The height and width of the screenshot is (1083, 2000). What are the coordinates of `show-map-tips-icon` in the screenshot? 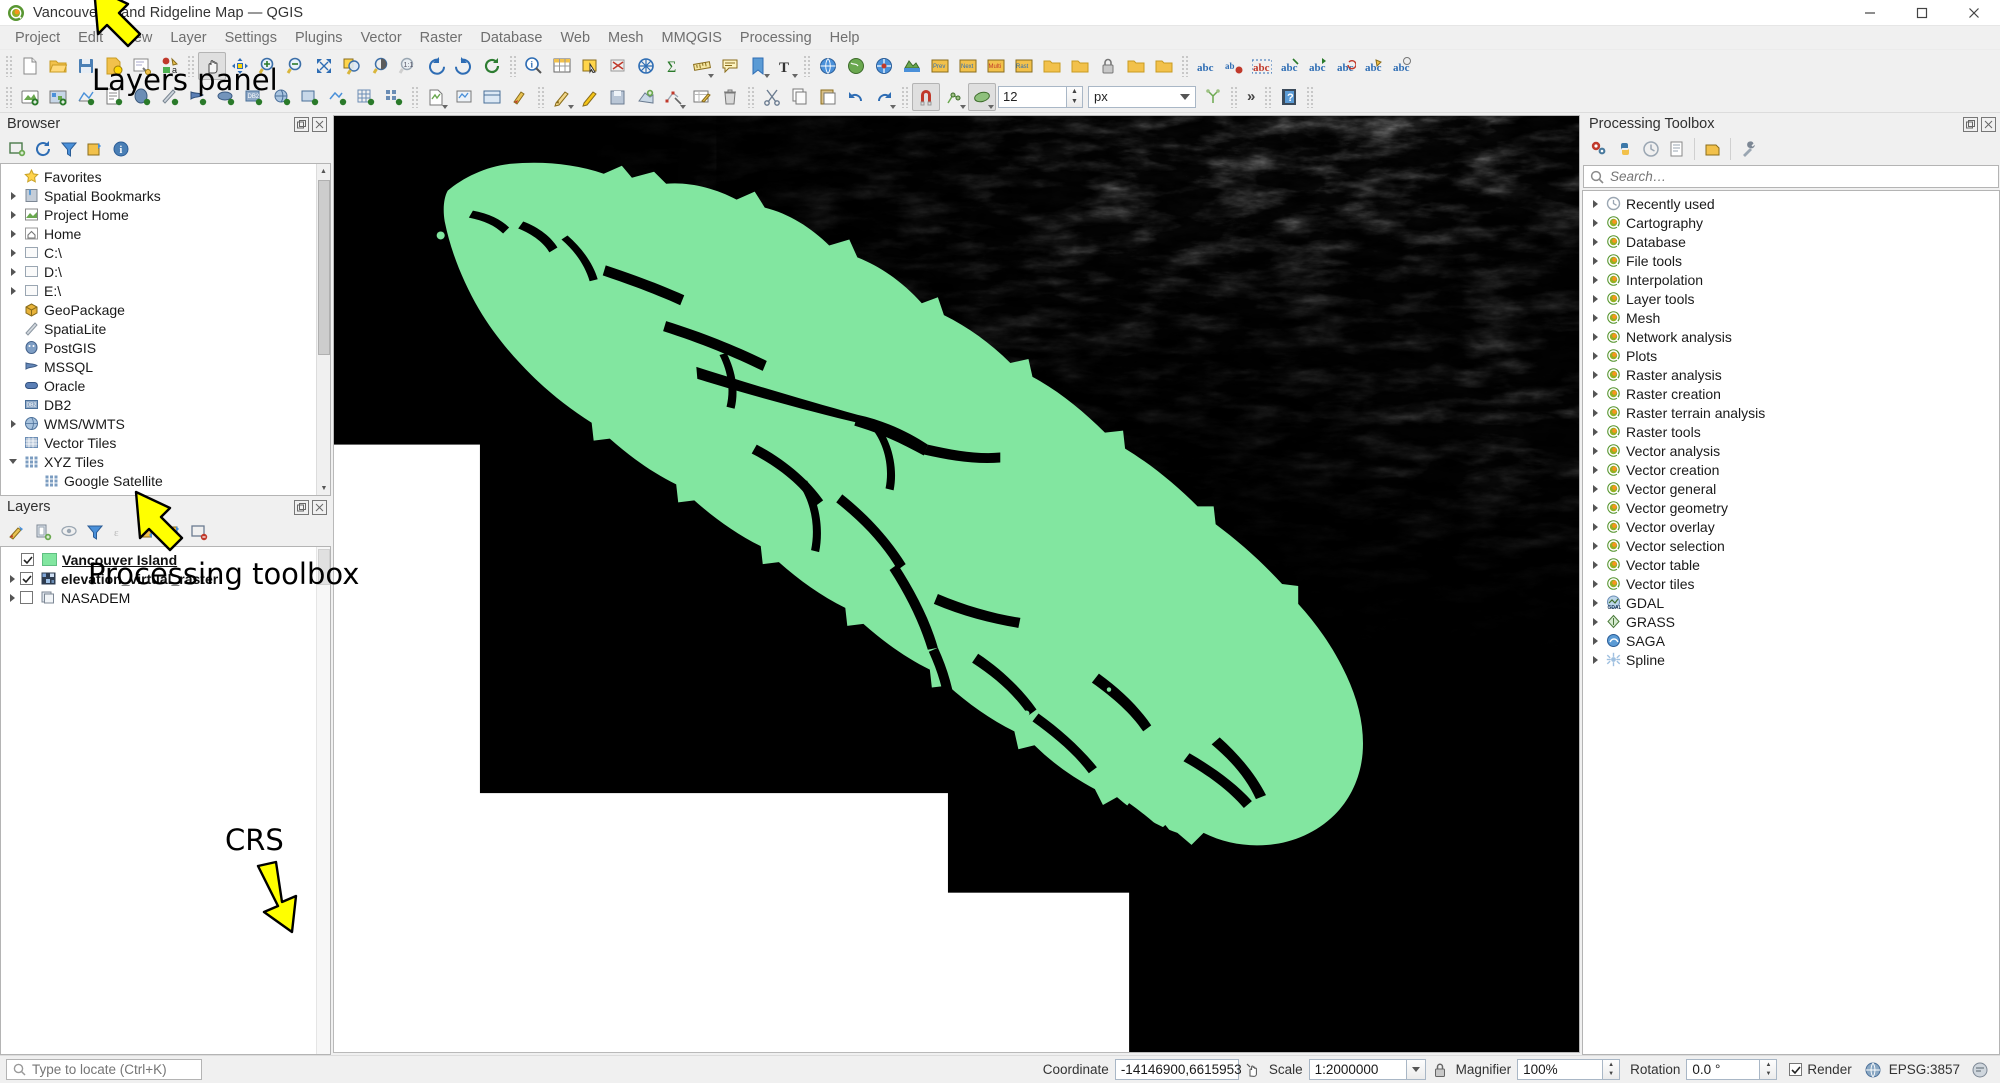 It's located at (730, 66).